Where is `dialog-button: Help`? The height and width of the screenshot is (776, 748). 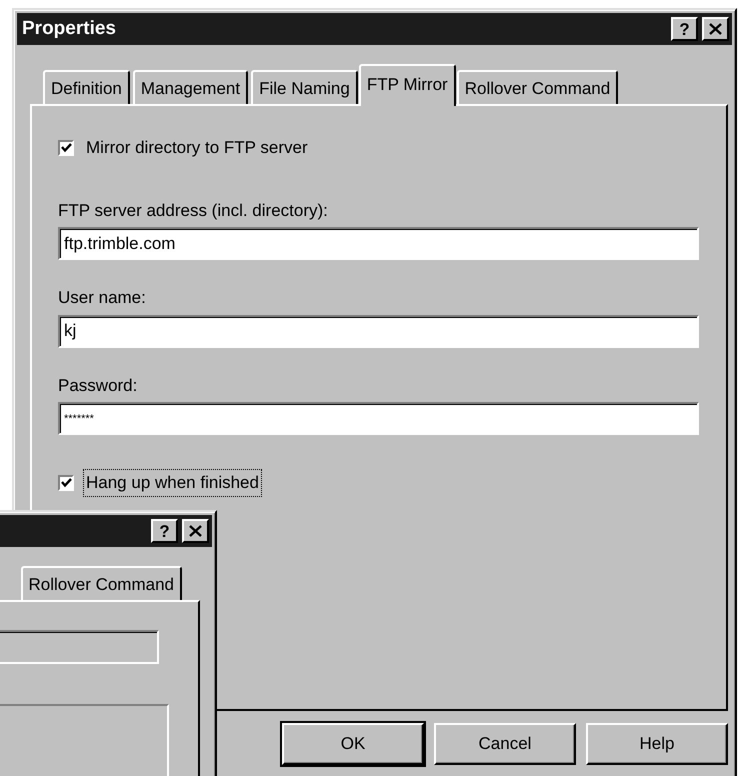
dialog-button: Help is located at coordinates (657, 744).